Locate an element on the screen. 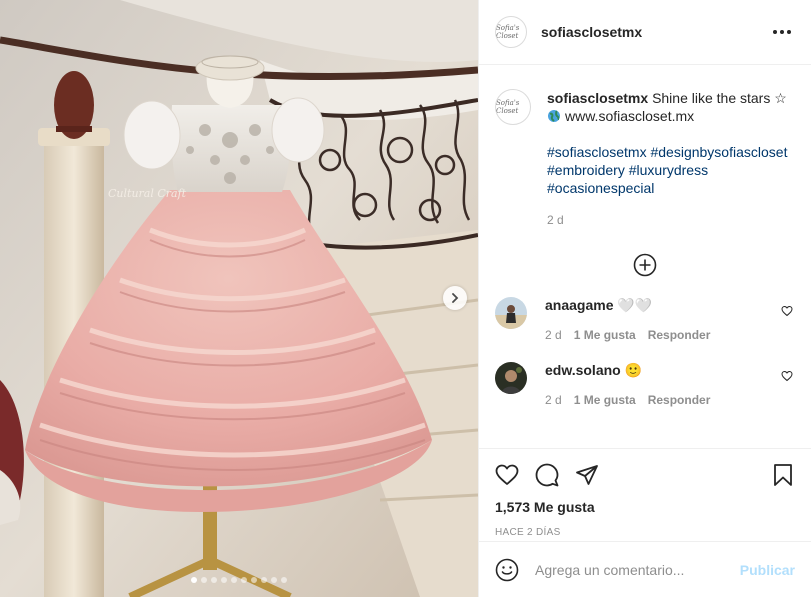 This screenshot has width=811, height=597. comment-text: 🙂 is located at coordinates (633, 370).